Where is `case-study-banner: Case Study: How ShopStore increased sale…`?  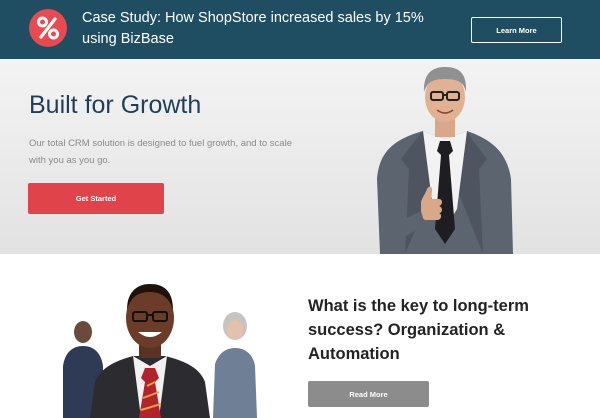 case-study-banner: Case Study: How ShopStore increased sale… is located at coordinates (300, 29).